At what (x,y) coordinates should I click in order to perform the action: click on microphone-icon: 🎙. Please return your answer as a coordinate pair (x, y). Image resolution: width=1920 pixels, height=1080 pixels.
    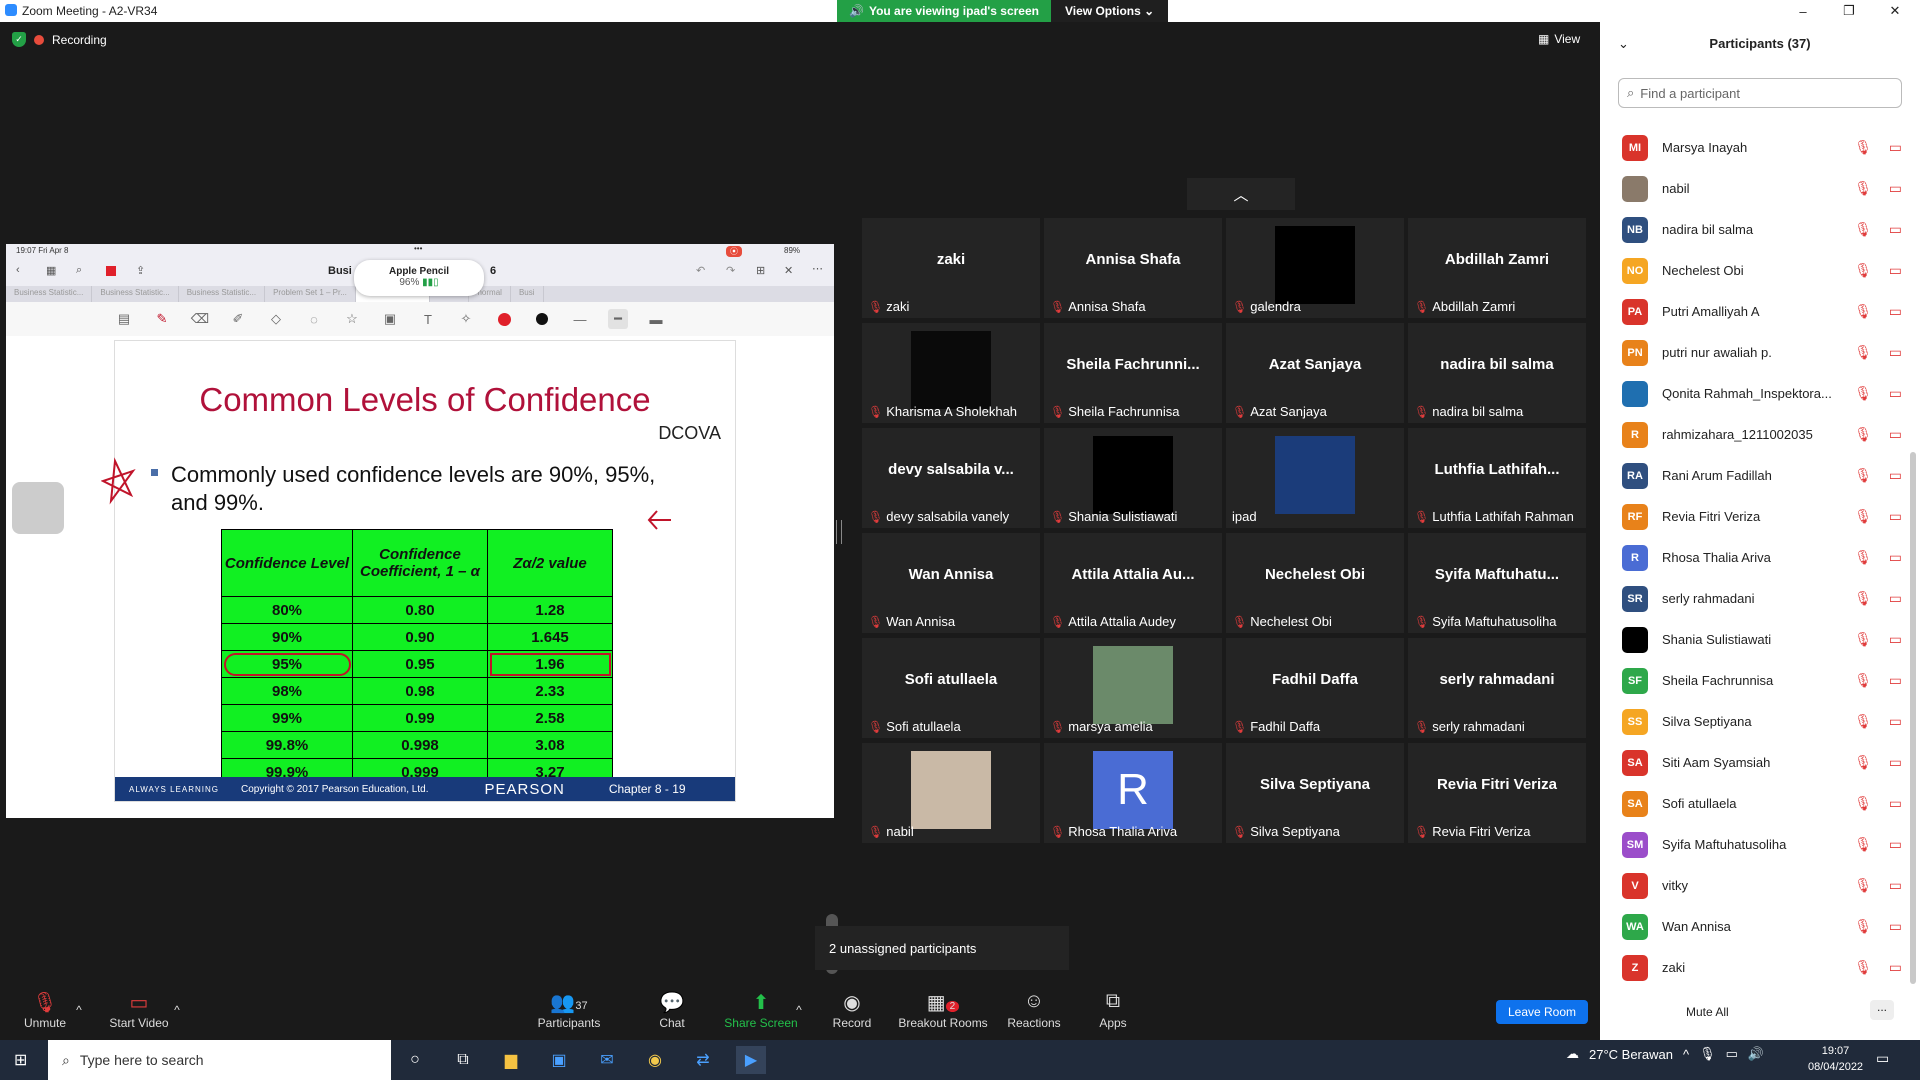
    Looking at the image, I should click on (1707, 1054).